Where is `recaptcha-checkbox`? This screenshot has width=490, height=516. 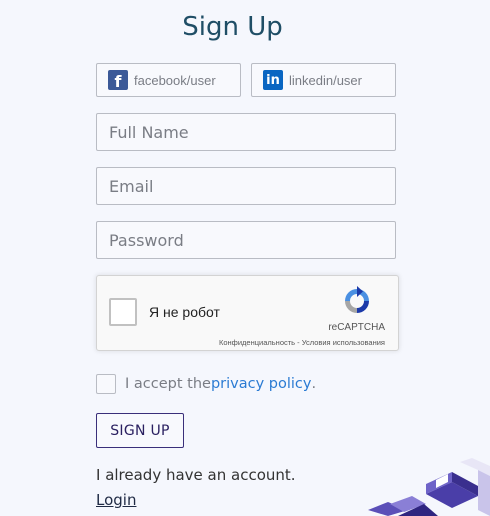
recaptcha-checkbox is located at coordinates (123, 312).